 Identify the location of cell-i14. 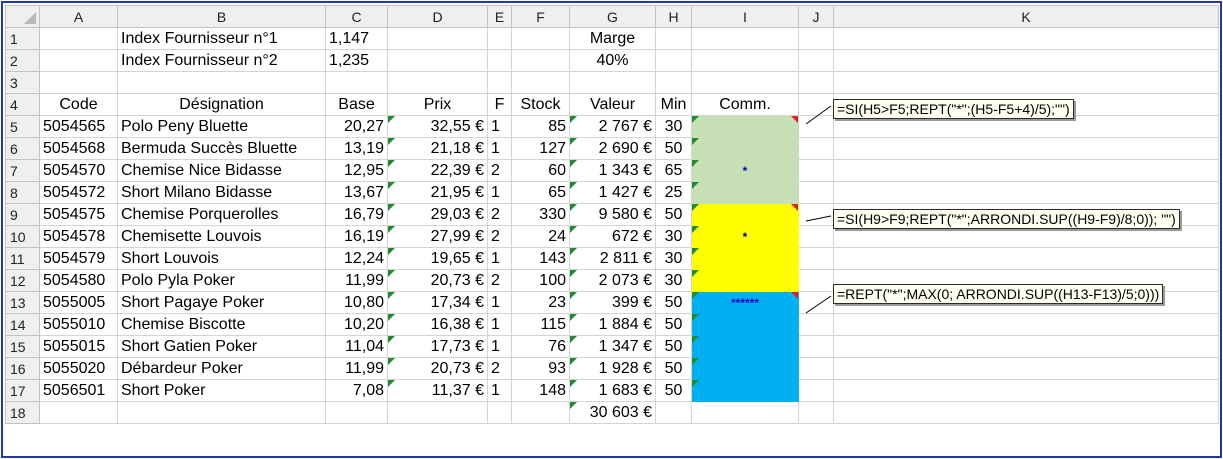
(745, 324).